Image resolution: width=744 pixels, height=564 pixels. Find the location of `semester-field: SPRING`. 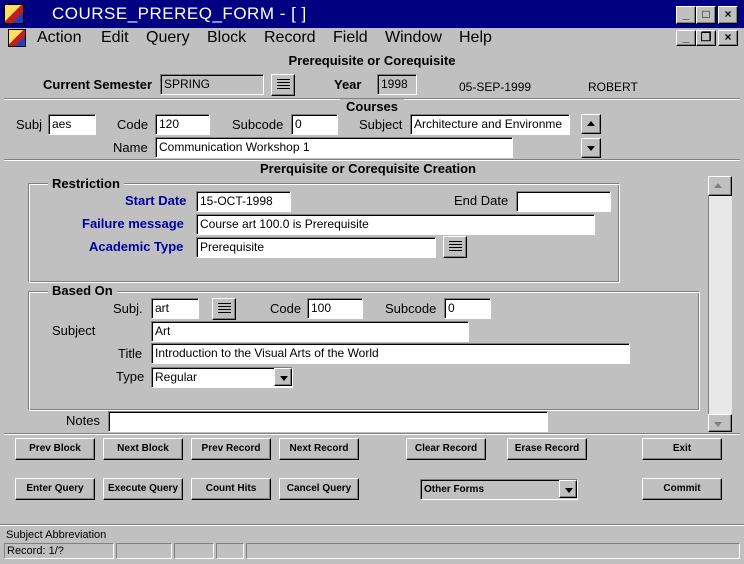

semester-field: SPRING is located at coordinates (212, 84).